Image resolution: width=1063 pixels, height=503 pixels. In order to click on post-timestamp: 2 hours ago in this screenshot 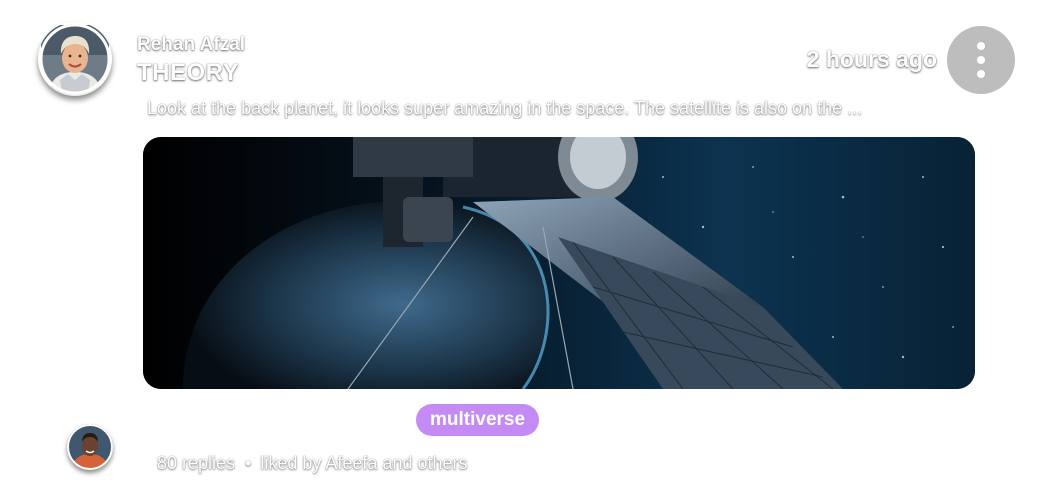, I will do `click(871, 59)`.